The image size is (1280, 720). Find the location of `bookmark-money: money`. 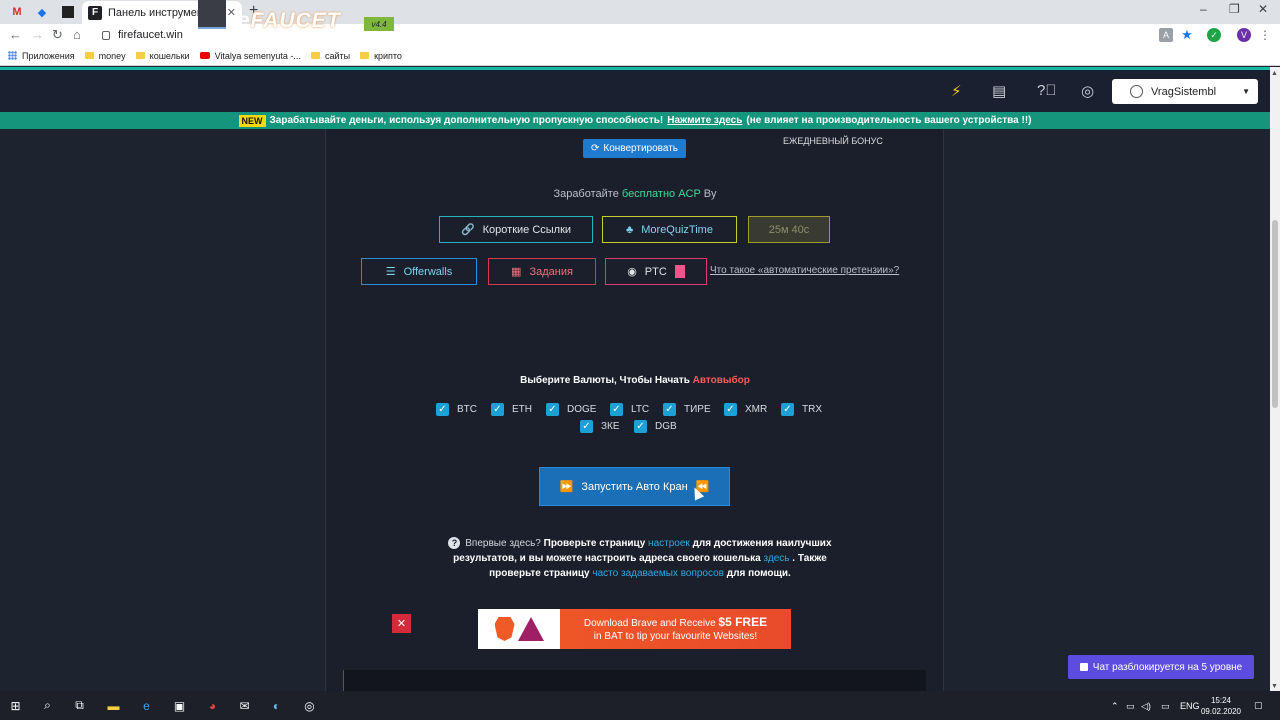

bookmark-money: money is located at coordinates (105, 56).